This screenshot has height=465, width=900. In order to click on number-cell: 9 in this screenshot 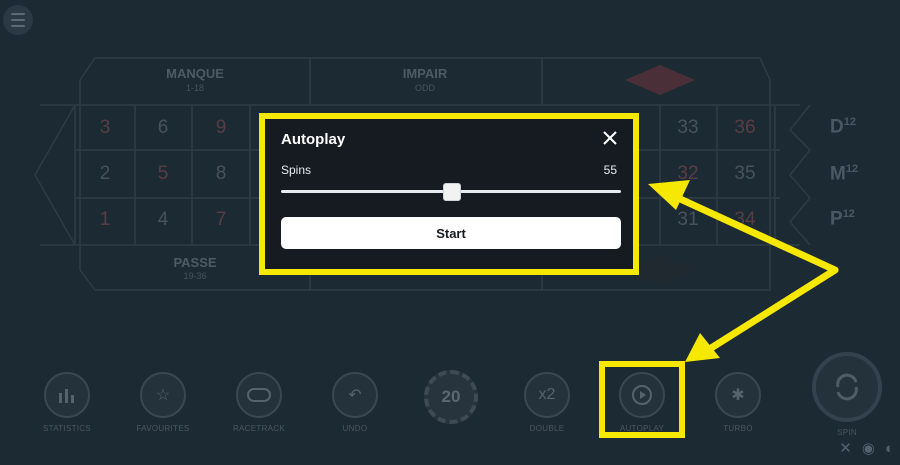, I will do `click(221, 128)`.